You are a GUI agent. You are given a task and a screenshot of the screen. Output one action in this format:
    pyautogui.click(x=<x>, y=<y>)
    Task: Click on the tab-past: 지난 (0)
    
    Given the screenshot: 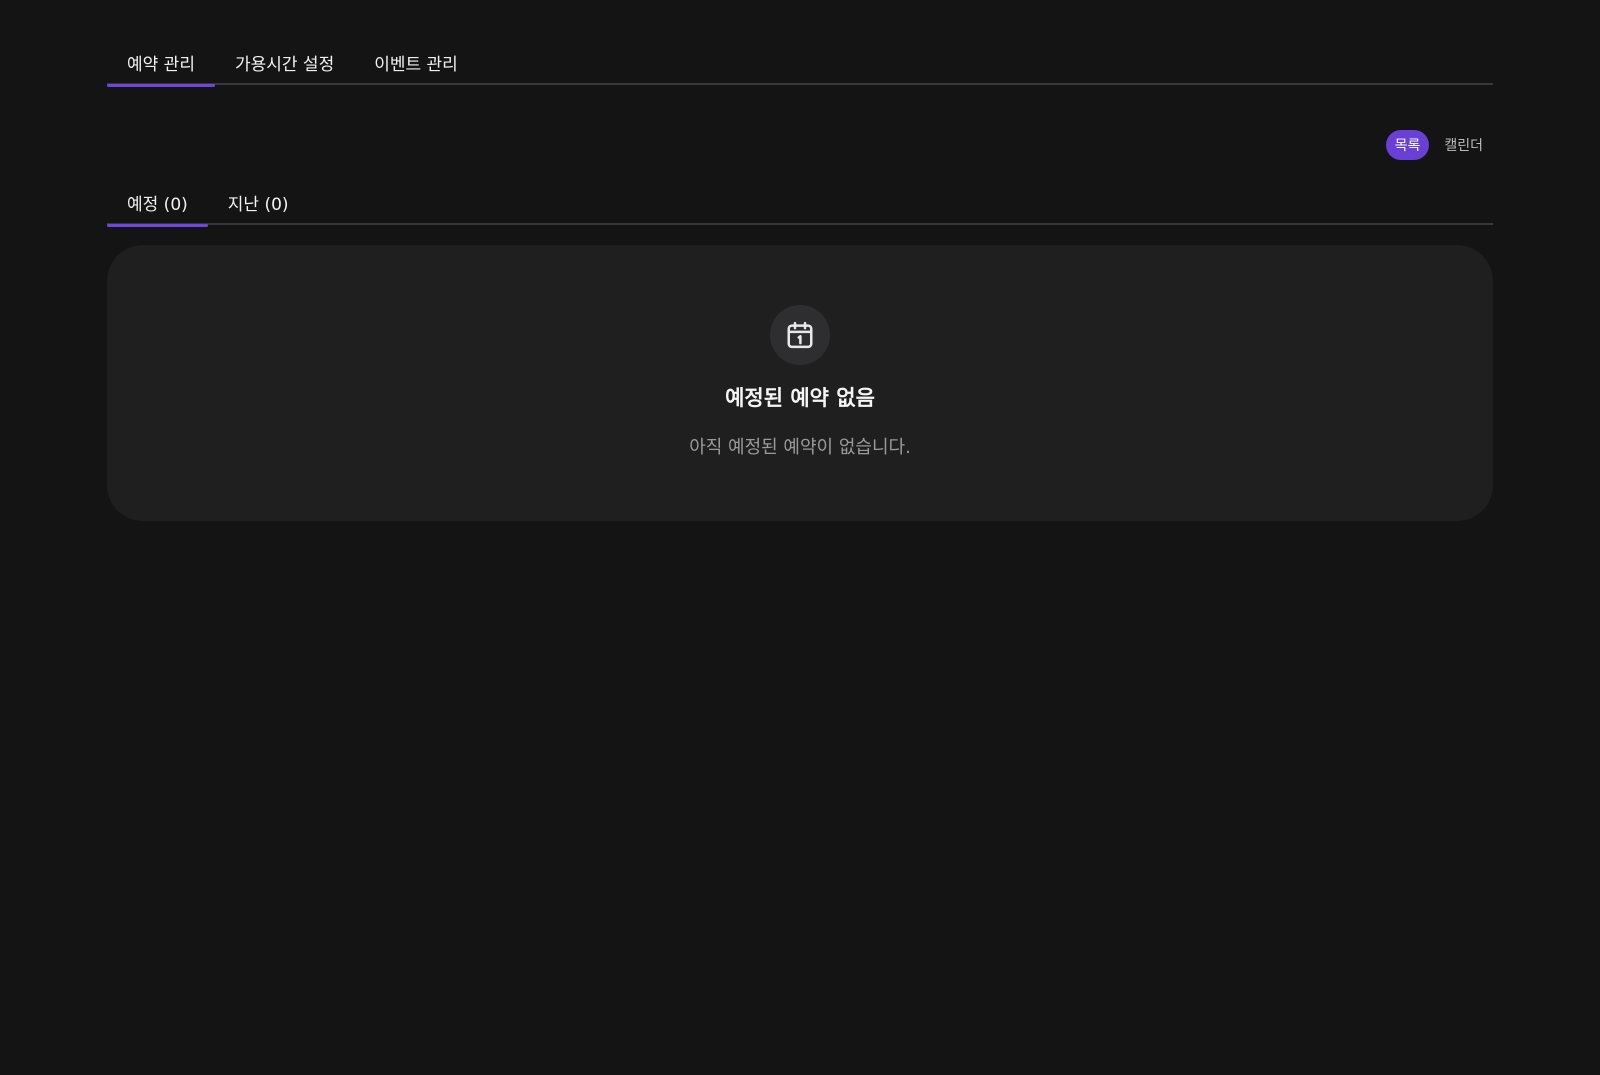 What is the action you would take?
    pyautogui.click(x=258, y=202)
    